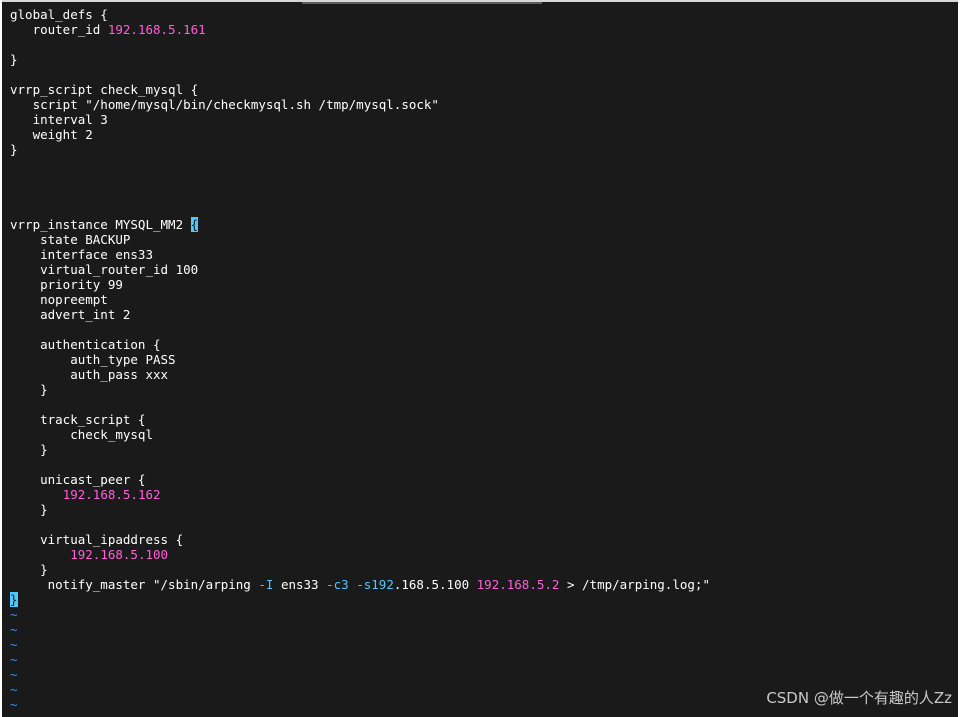 This screenshot has width=960, height=717. I want to click on editor-line: router_id 192.168.5.161, so click(484, 29).